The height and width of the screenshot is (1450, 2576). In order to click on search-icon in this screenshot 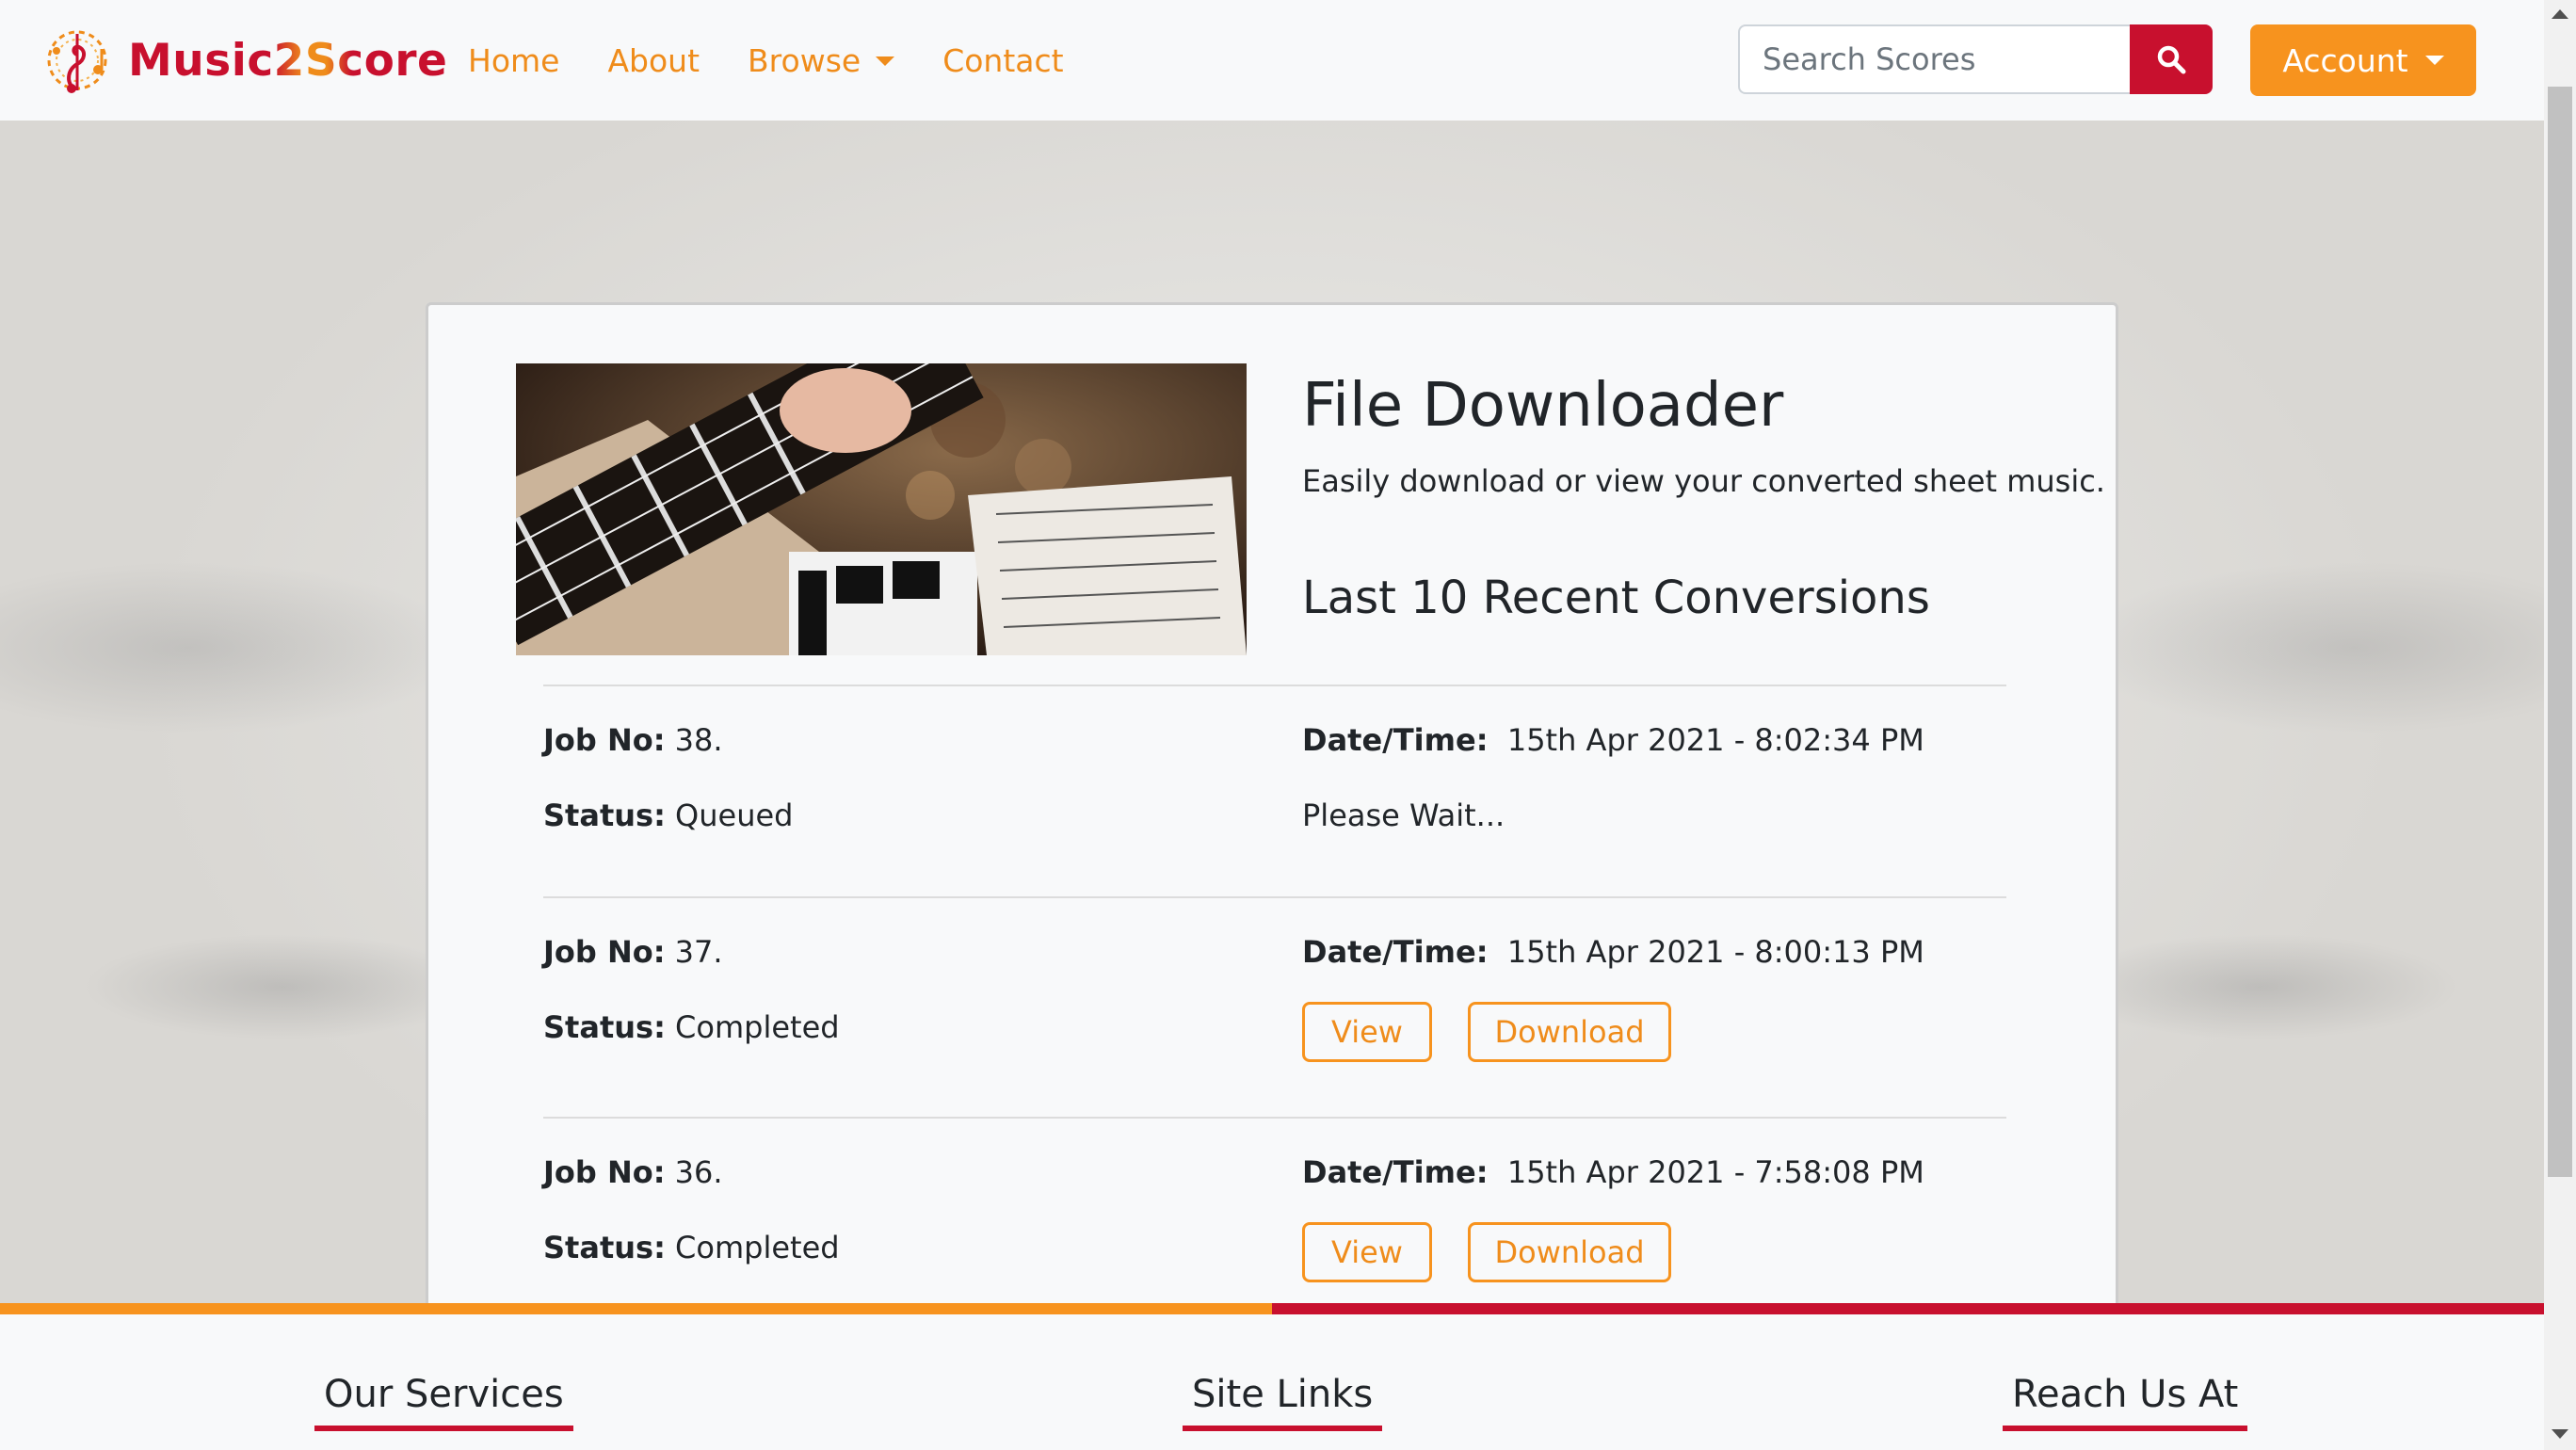, I will do `click(2171, 59)`.